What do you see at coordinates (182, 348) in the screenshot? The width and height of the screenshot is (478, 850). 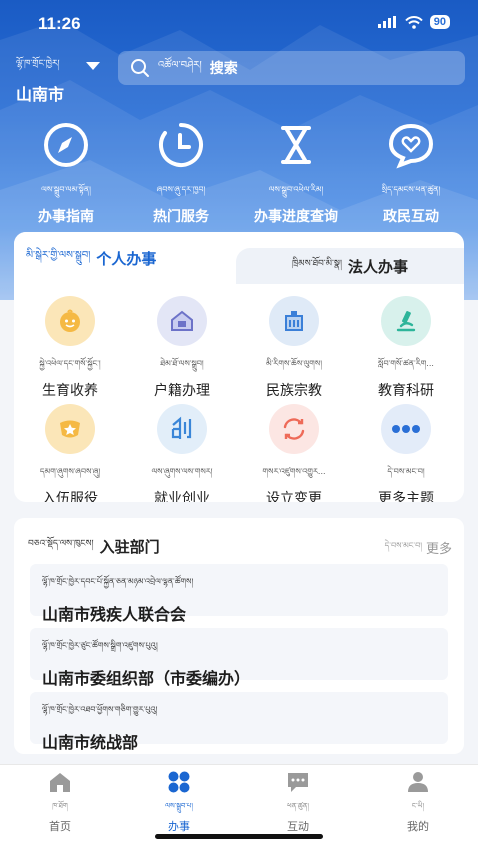 I see `service-household-registration: ཐེམ་ཐོ་ལས་སྒྲུབ། 户籍办理` at bounding box center [182, 348].